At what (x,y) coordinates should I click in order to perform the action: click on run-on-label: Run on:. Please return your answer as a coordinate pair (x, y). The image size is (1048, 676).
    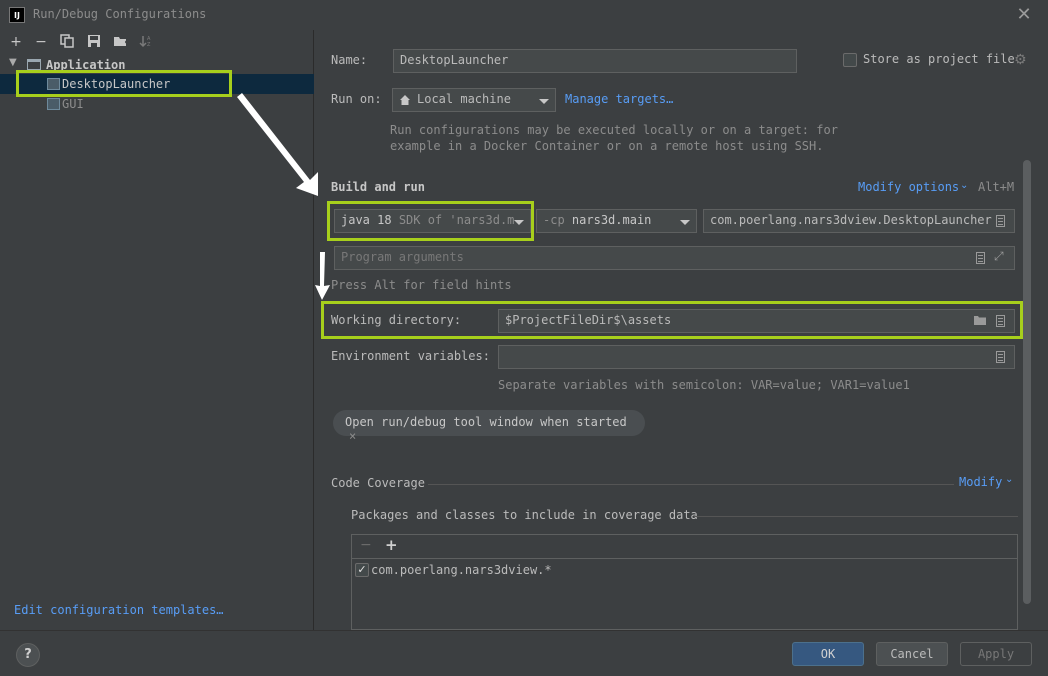
    Looking at the image, I should click on (356, 99).